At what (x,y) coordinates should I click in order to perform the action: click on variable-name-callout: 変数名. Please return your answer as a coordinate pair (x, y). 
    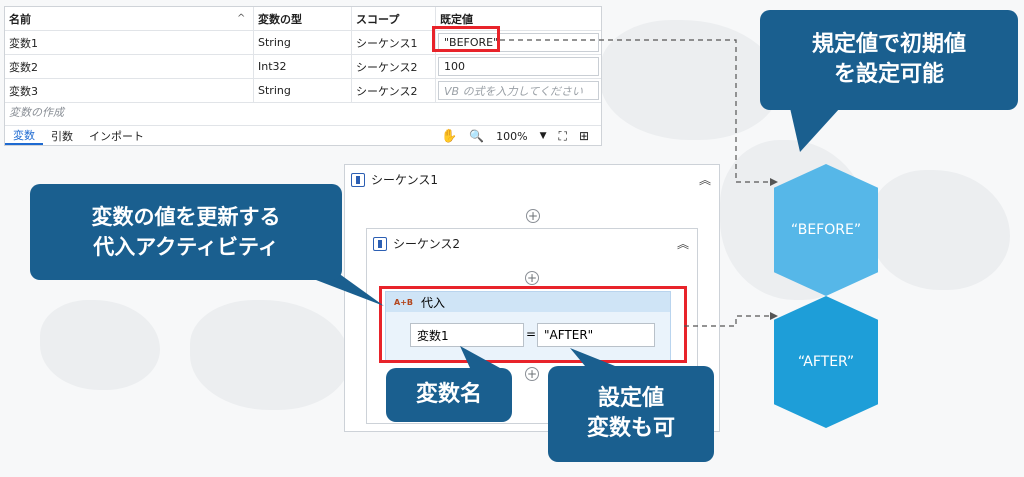
    Looking at the image, I should click on (449, 395).